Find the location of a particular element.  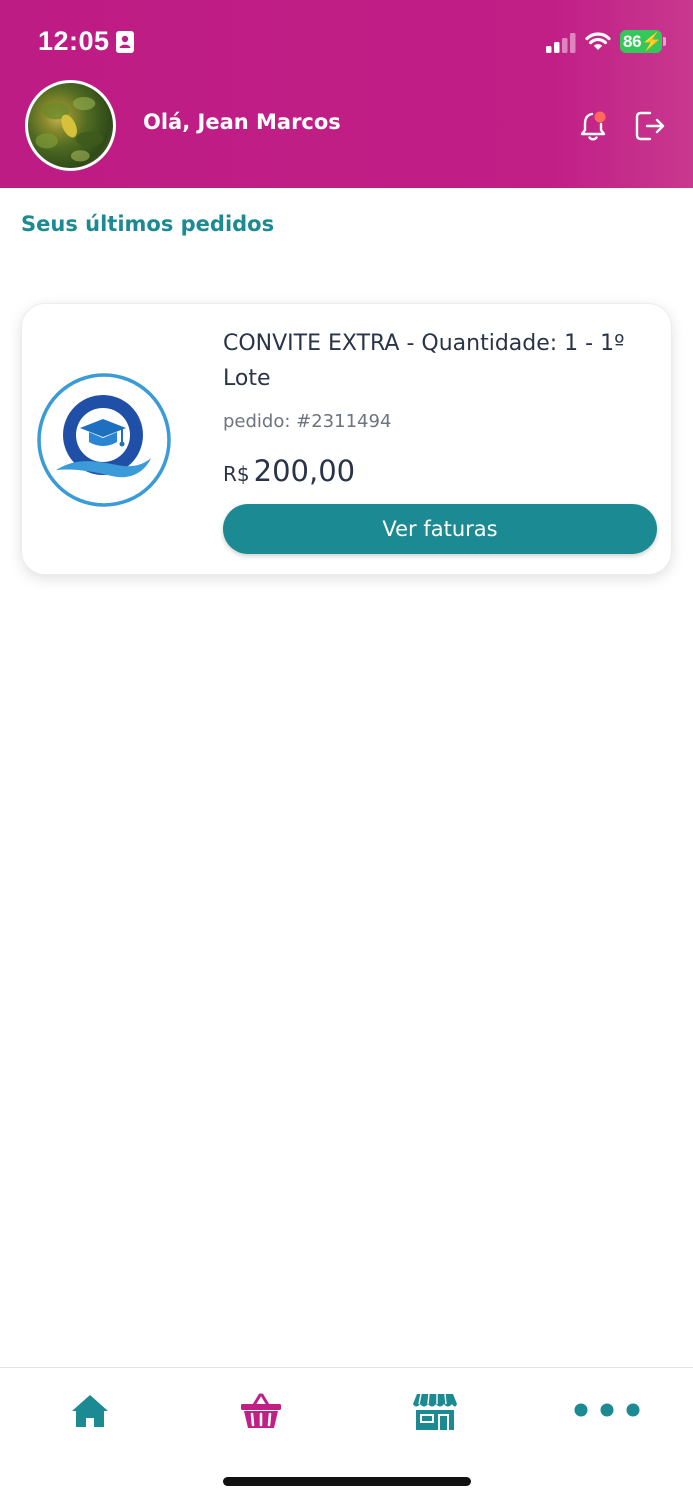

basket-icon is located at coordinates (261, 1410).